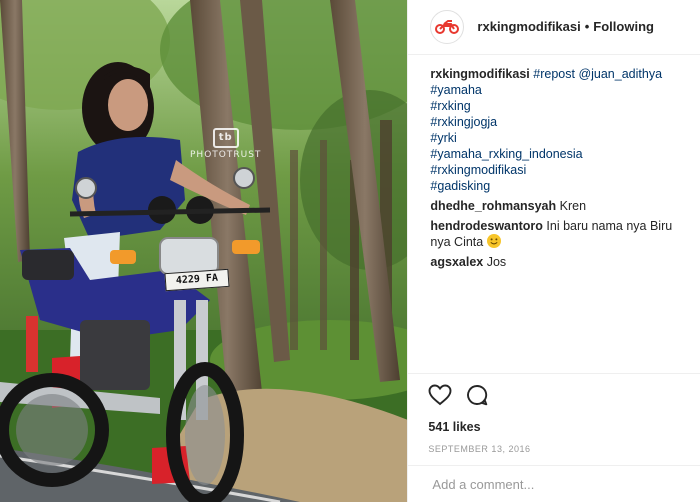  Describe the element at coordinates (554, 170) in the screenshot. I see `caption-hashtag: #rxkingmodifikasi` at that location.